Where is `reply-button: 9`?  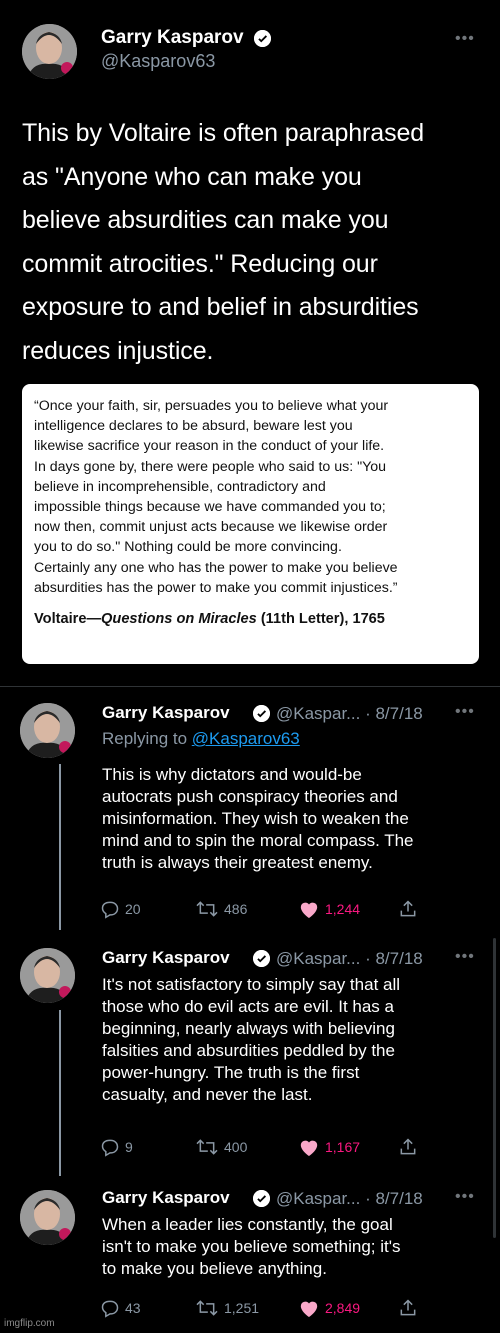
reply-button: 9 is located at coordinates (116, 1147).